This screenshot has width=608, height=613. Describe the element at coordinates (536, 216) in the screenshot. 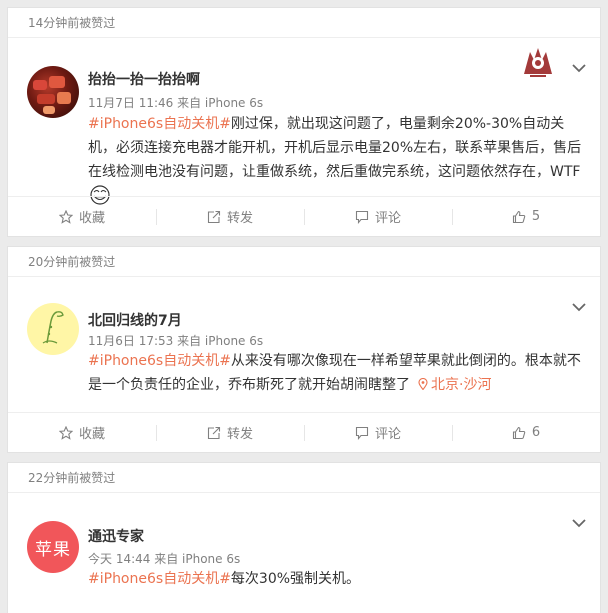

I see `like-count: 5` at that location.